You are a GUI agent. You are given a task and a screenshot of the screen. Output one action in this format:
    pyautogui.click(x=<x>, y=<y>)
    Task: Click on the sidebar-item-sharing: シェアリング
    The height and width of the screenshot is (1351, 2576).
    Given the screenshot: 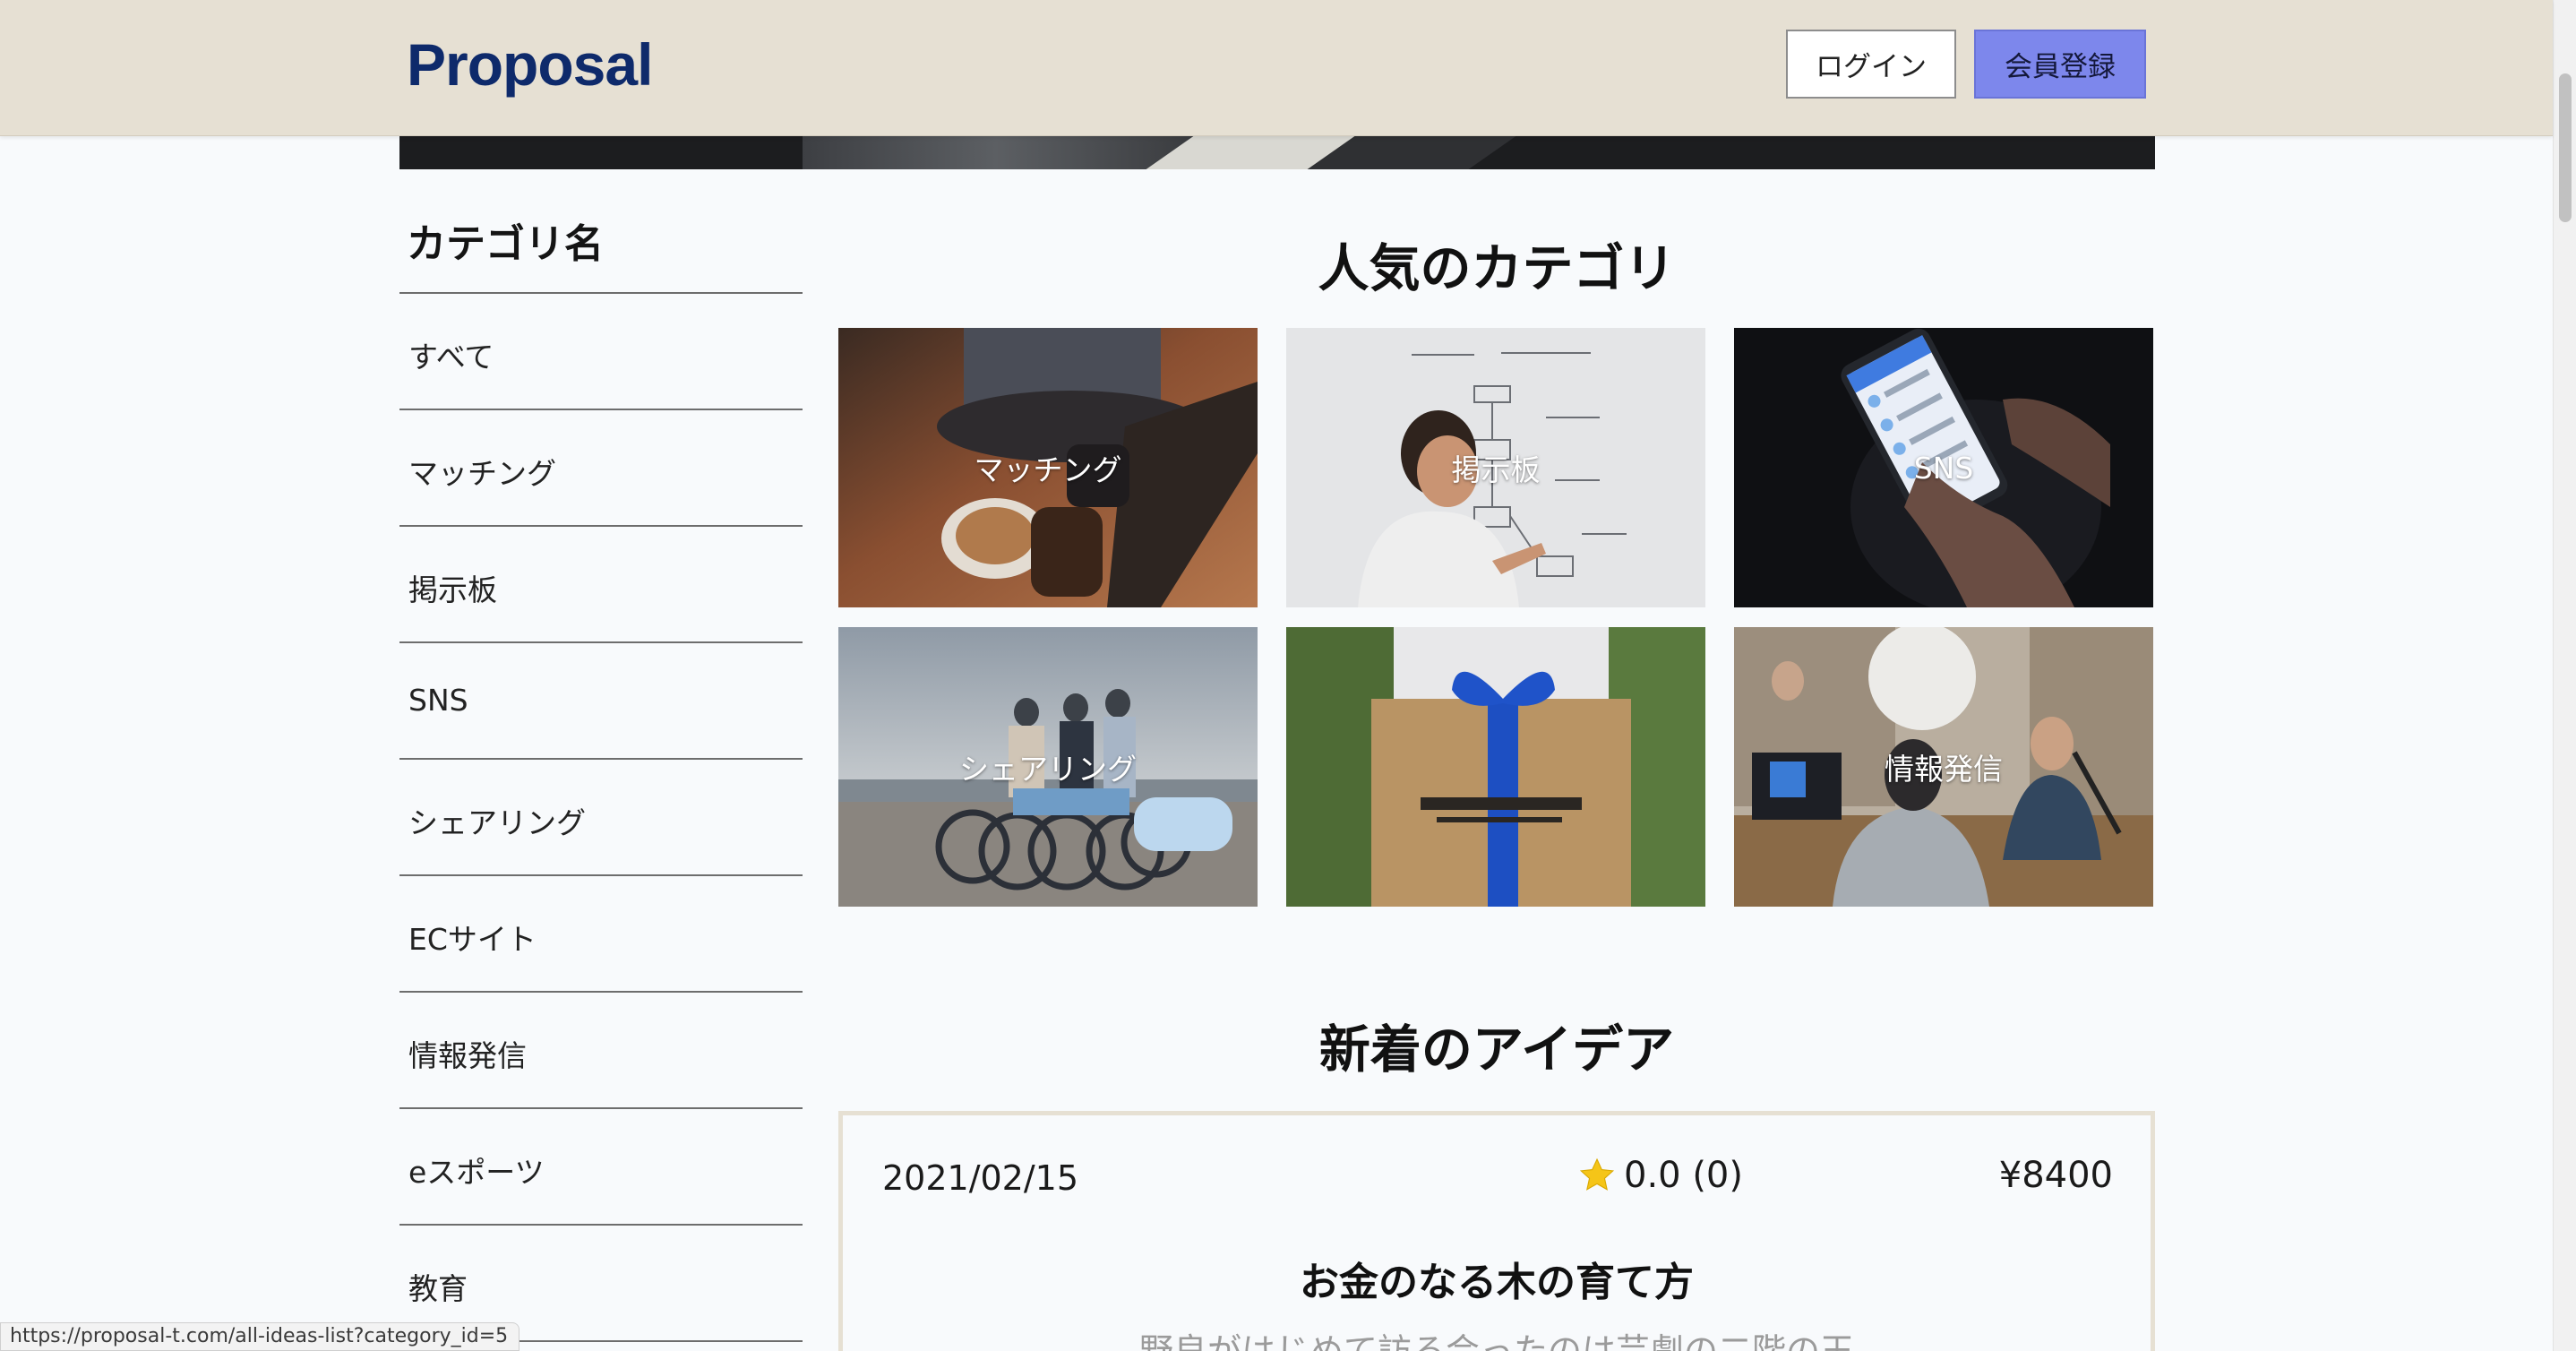 What is the action you would take?
    pyautogui.click(x=601, y=818)
    